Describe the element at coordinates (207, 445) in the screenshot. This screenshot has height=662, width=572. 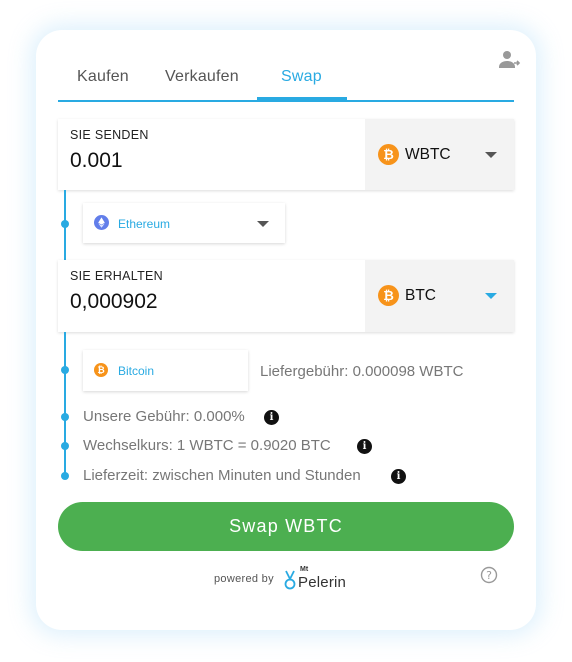
I see `exchange-rate-text: Wechselkurs: 1 WBTC = 0.9020 BTC` at that location.